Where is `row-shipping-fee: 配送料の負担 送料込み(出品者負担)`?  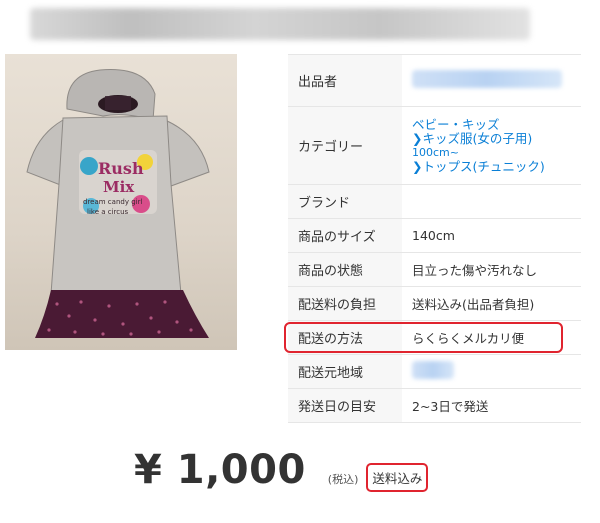 row-shipping-fee: 配送料の負担 送料込み(出品者負担) is located at coordinates (434, 303).